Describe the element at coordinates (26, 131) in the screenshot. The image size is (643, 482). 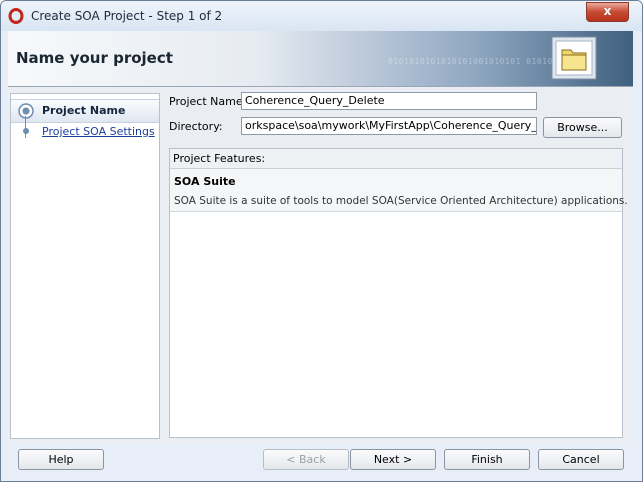
I see `step-dot-icon` at that location.